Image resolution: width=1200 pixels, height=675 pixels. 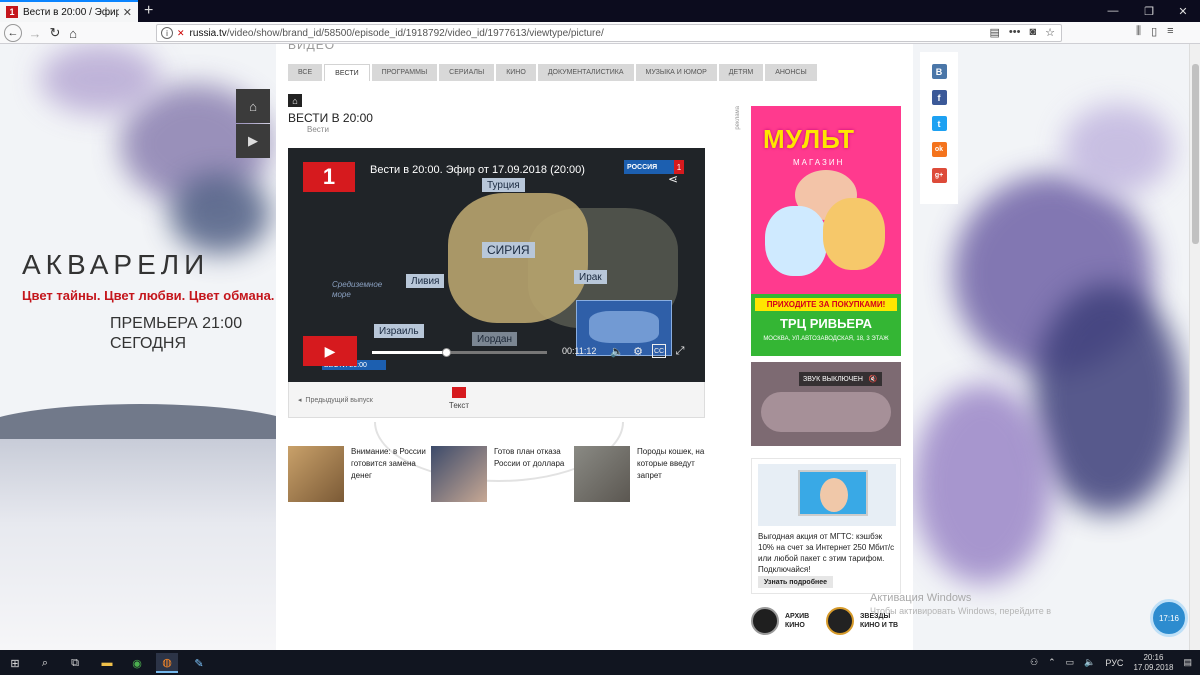 I want to click on map-label-syria: СИРИЯ, so click(x=508, y=250).